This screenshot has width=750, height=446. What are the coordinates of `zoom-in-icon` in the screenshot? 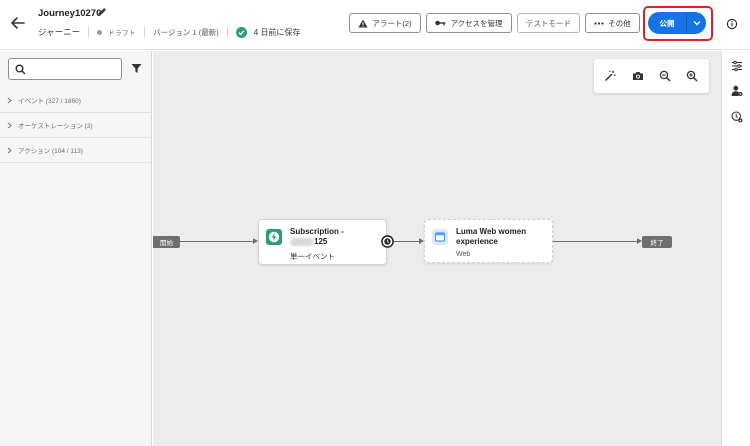 It's located at (692, 76).